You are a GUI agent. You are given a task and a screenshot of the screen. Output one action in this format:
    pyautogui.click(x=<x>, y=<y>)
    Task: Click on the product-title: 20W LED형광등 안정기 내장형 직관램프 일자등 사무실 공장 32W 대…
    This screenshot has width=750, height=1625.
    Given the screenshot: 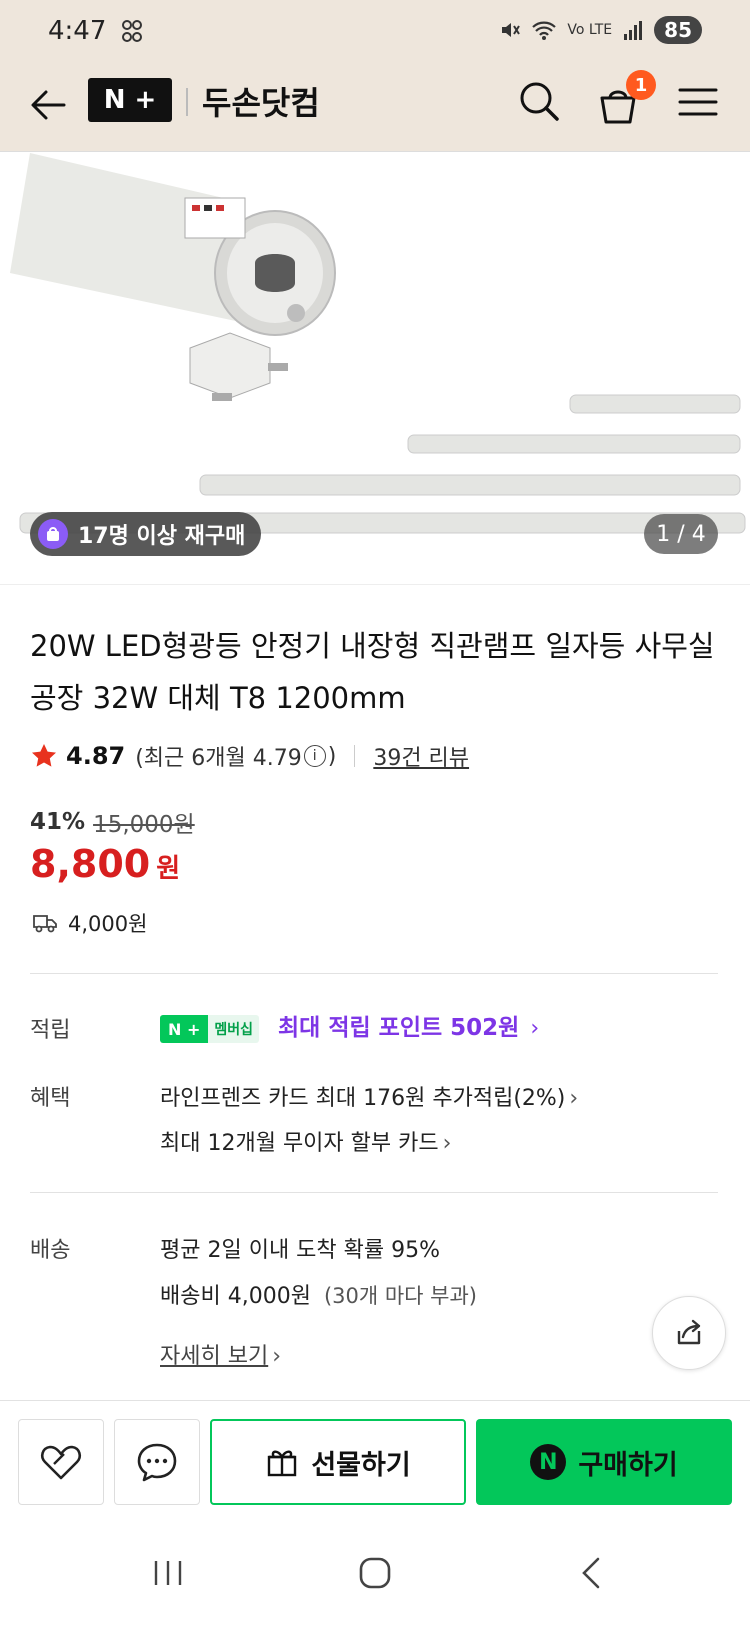 What is the action you would take?
    pyautogui.click(x=380, y=672)
    